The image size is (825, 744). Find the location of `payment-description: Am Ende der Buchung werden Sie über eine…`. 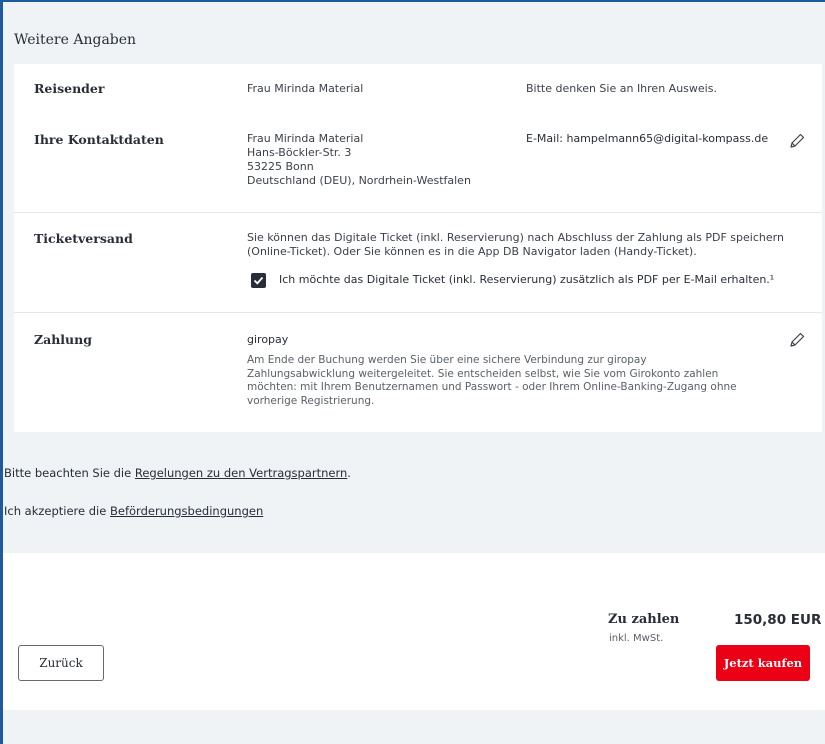

payment-description: Am Ende der Buchung werden Sie über eine… is located at coordinates (527, 381).